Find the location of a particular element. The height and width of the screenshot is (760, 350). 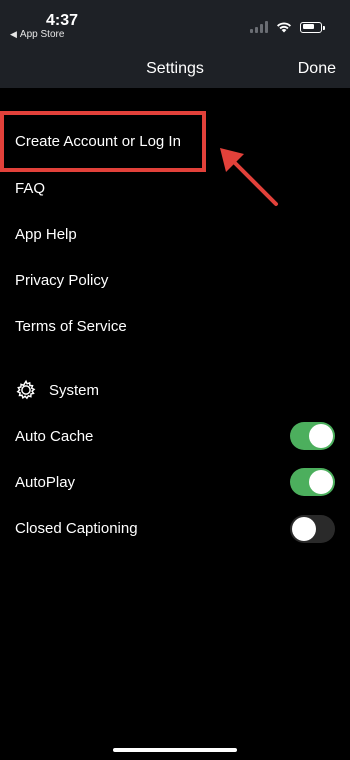

back-to-app-store: ◀ App Store is located at coordinates (37, 34).